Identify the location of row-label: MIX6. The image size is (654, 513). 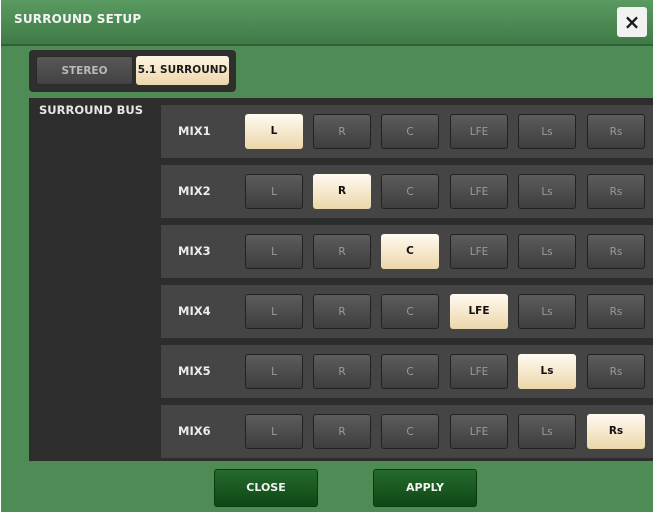
(194, 431).